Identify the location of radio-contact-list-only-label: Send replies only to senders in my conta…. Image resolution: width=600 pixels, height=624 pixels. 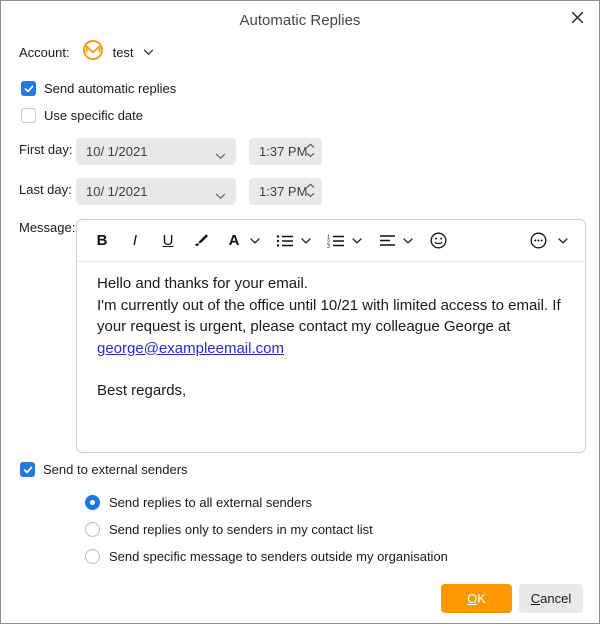
(241, 529).